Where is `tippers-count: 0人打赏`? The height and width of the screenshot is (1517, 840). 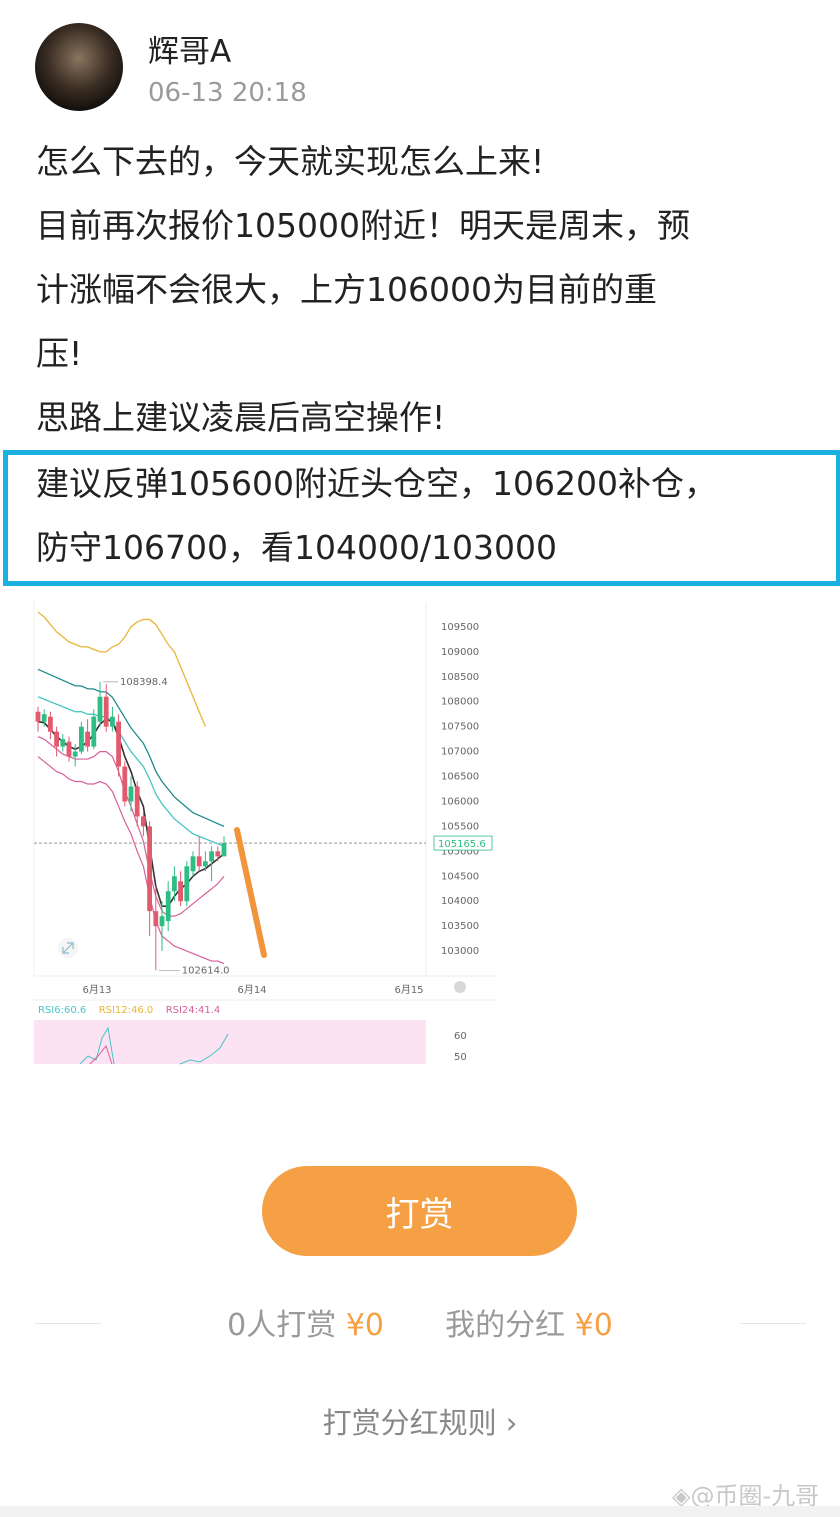 tippers-count: 0人打赏 is located at coordinates (282, 1325).